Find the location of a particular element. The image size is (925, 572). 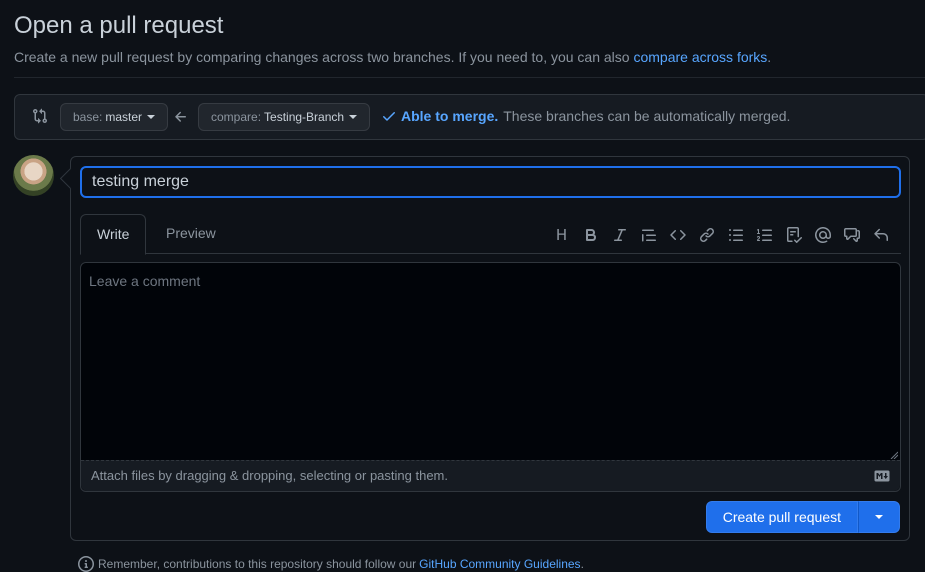

reply-icon is located at coordinates (880, 235).